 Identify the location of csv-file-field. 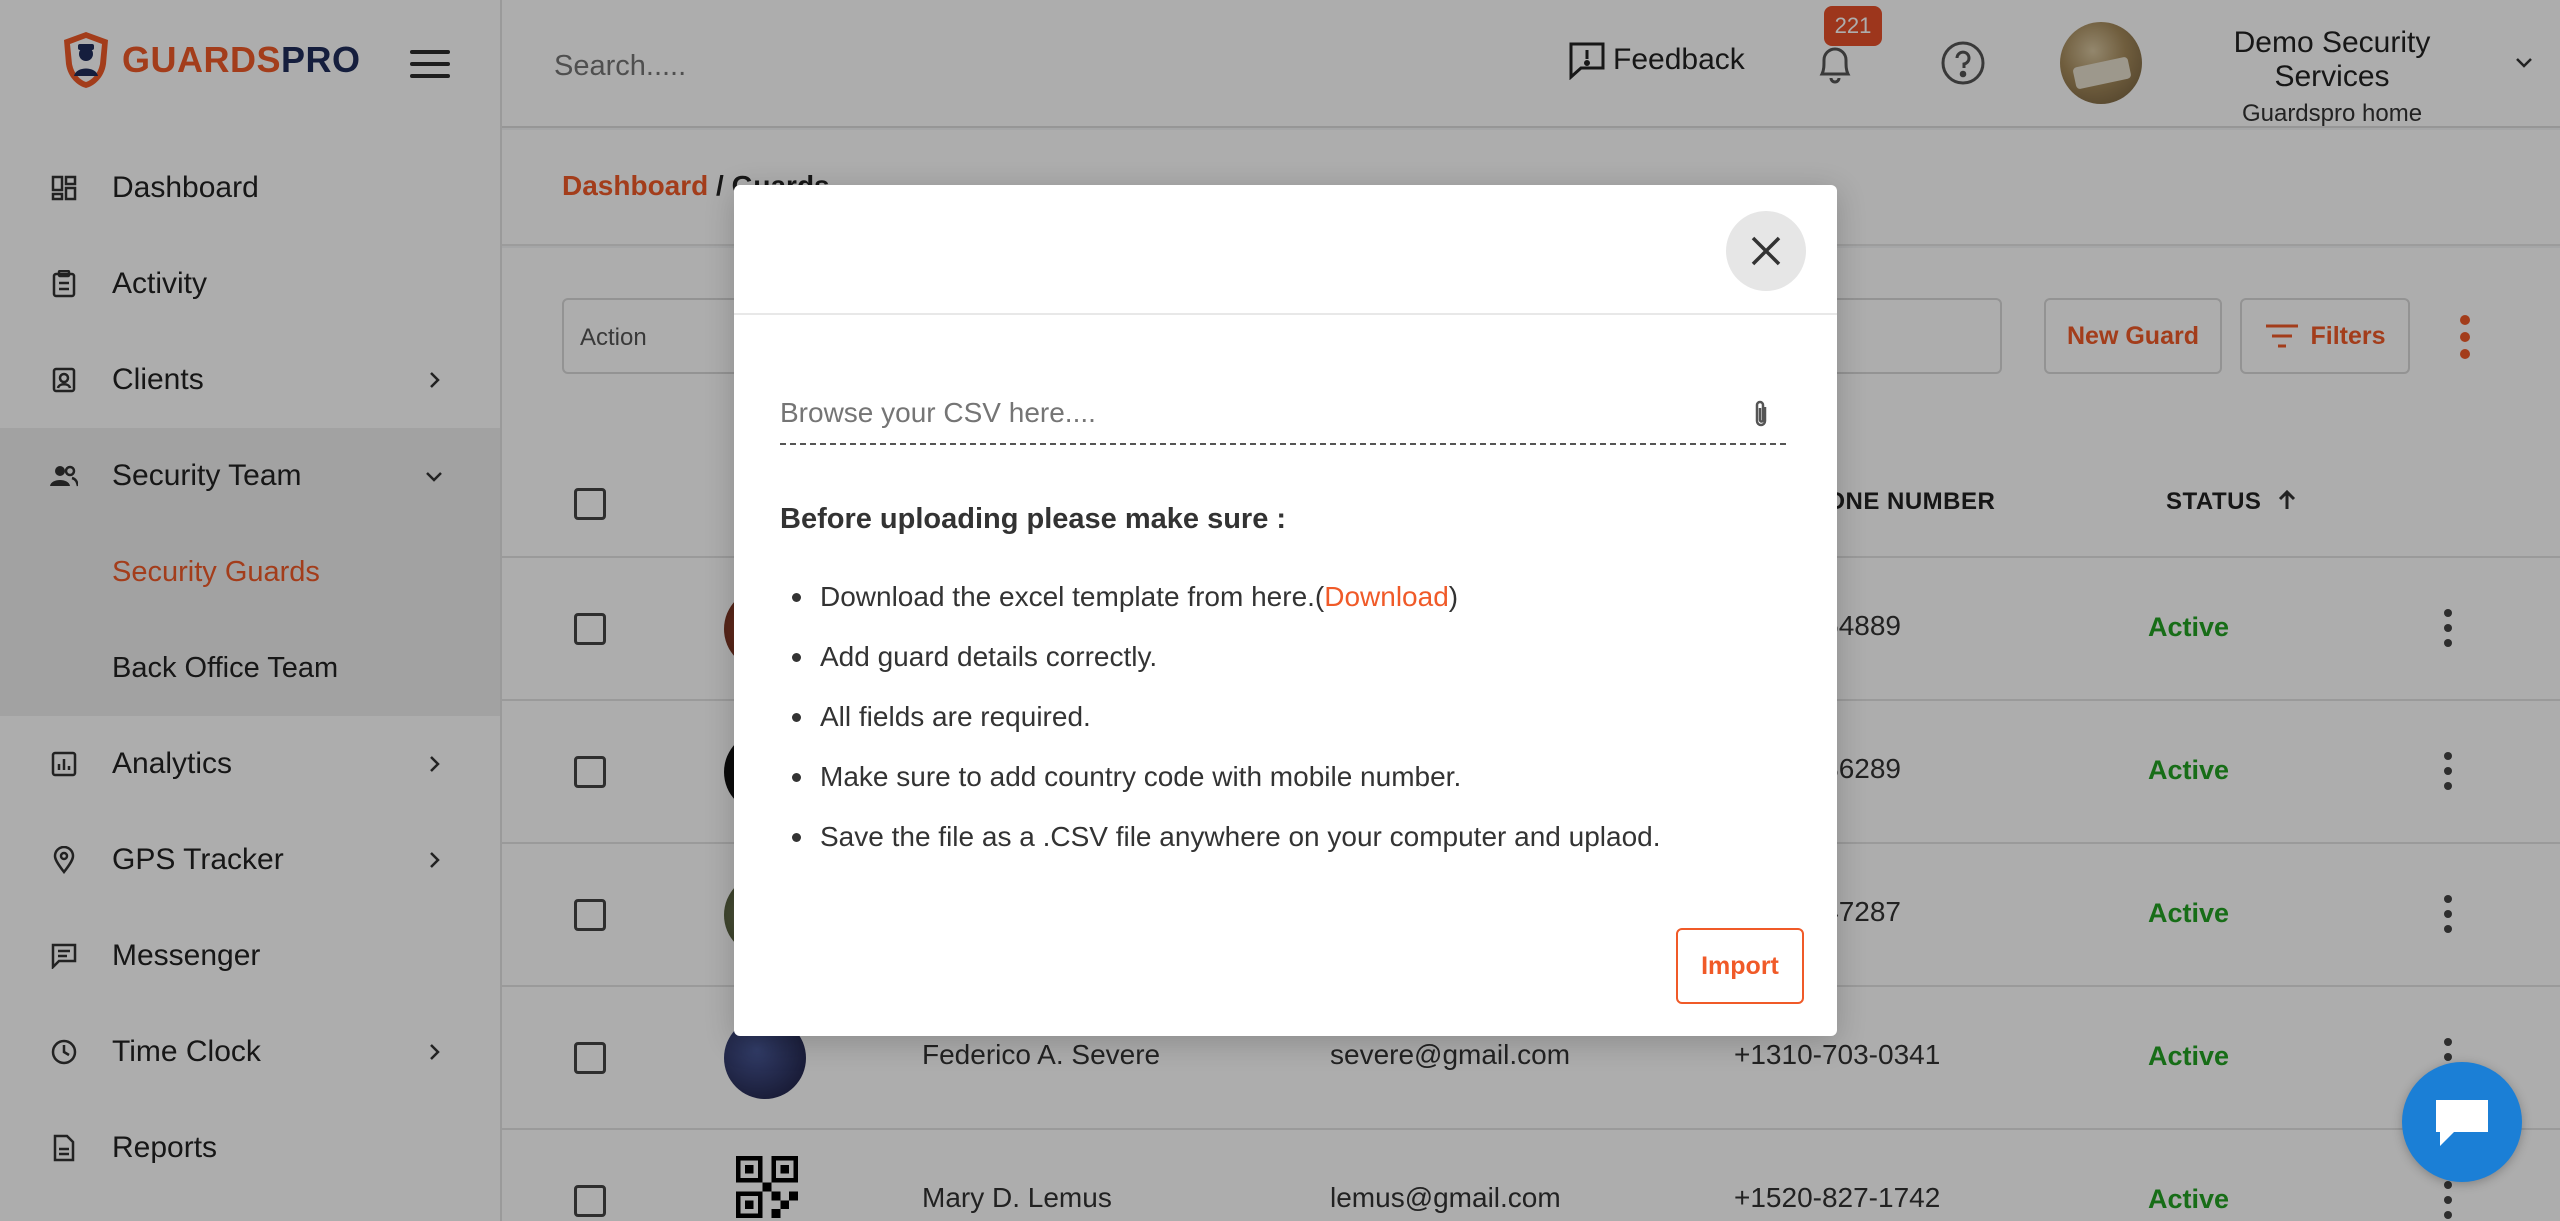
(1283, 415).